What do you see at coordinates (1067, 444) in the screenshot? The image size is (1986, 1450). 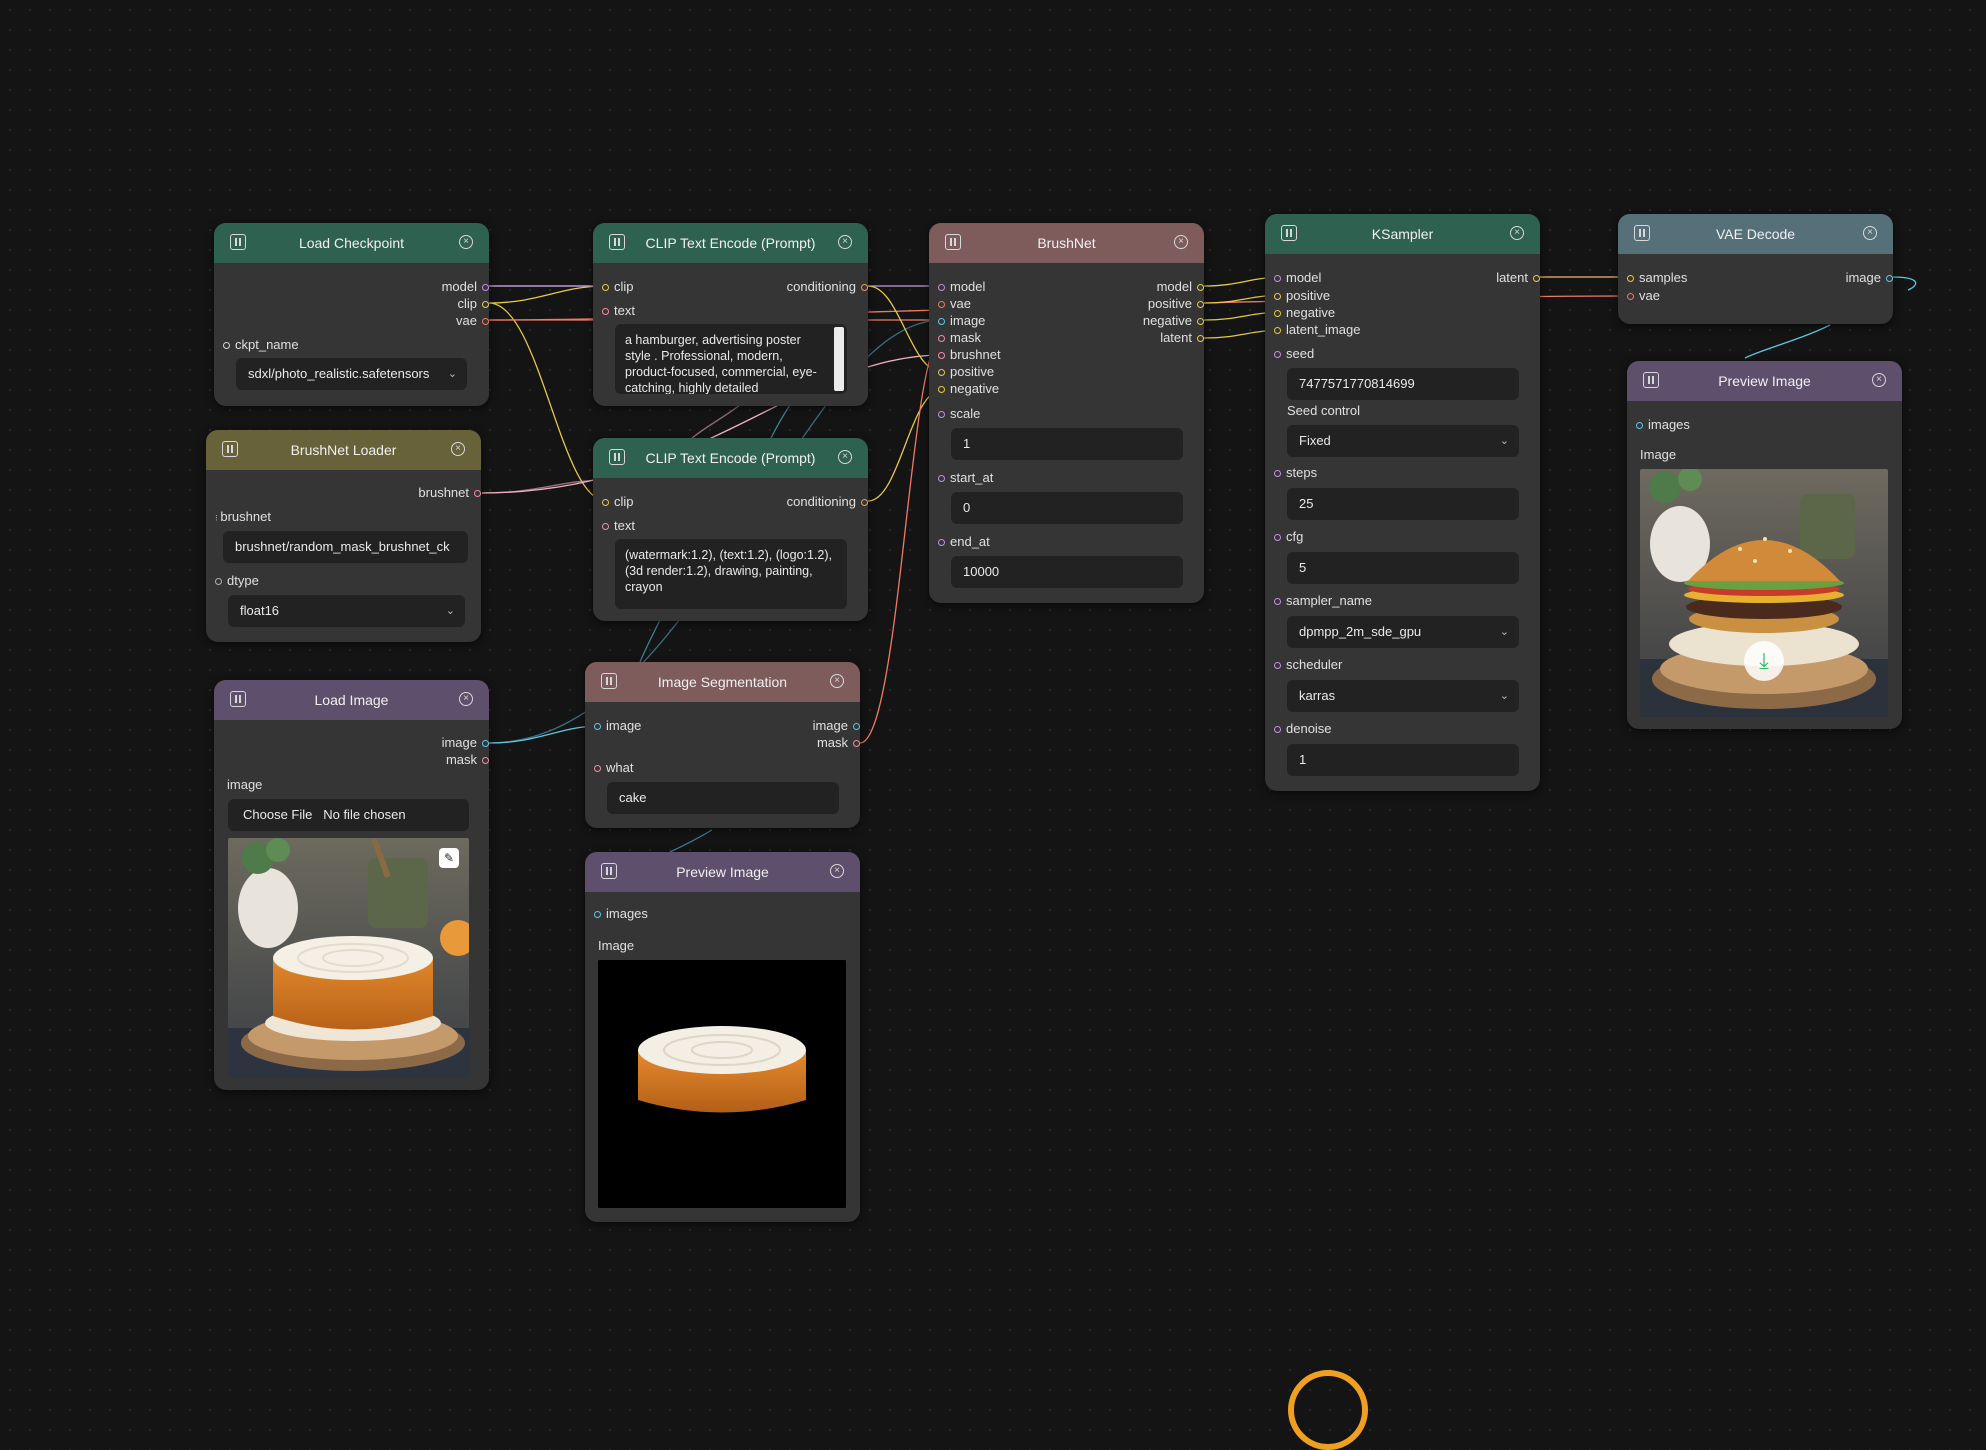 I see `scale-input: 1` at bounding box center [1067, 444].